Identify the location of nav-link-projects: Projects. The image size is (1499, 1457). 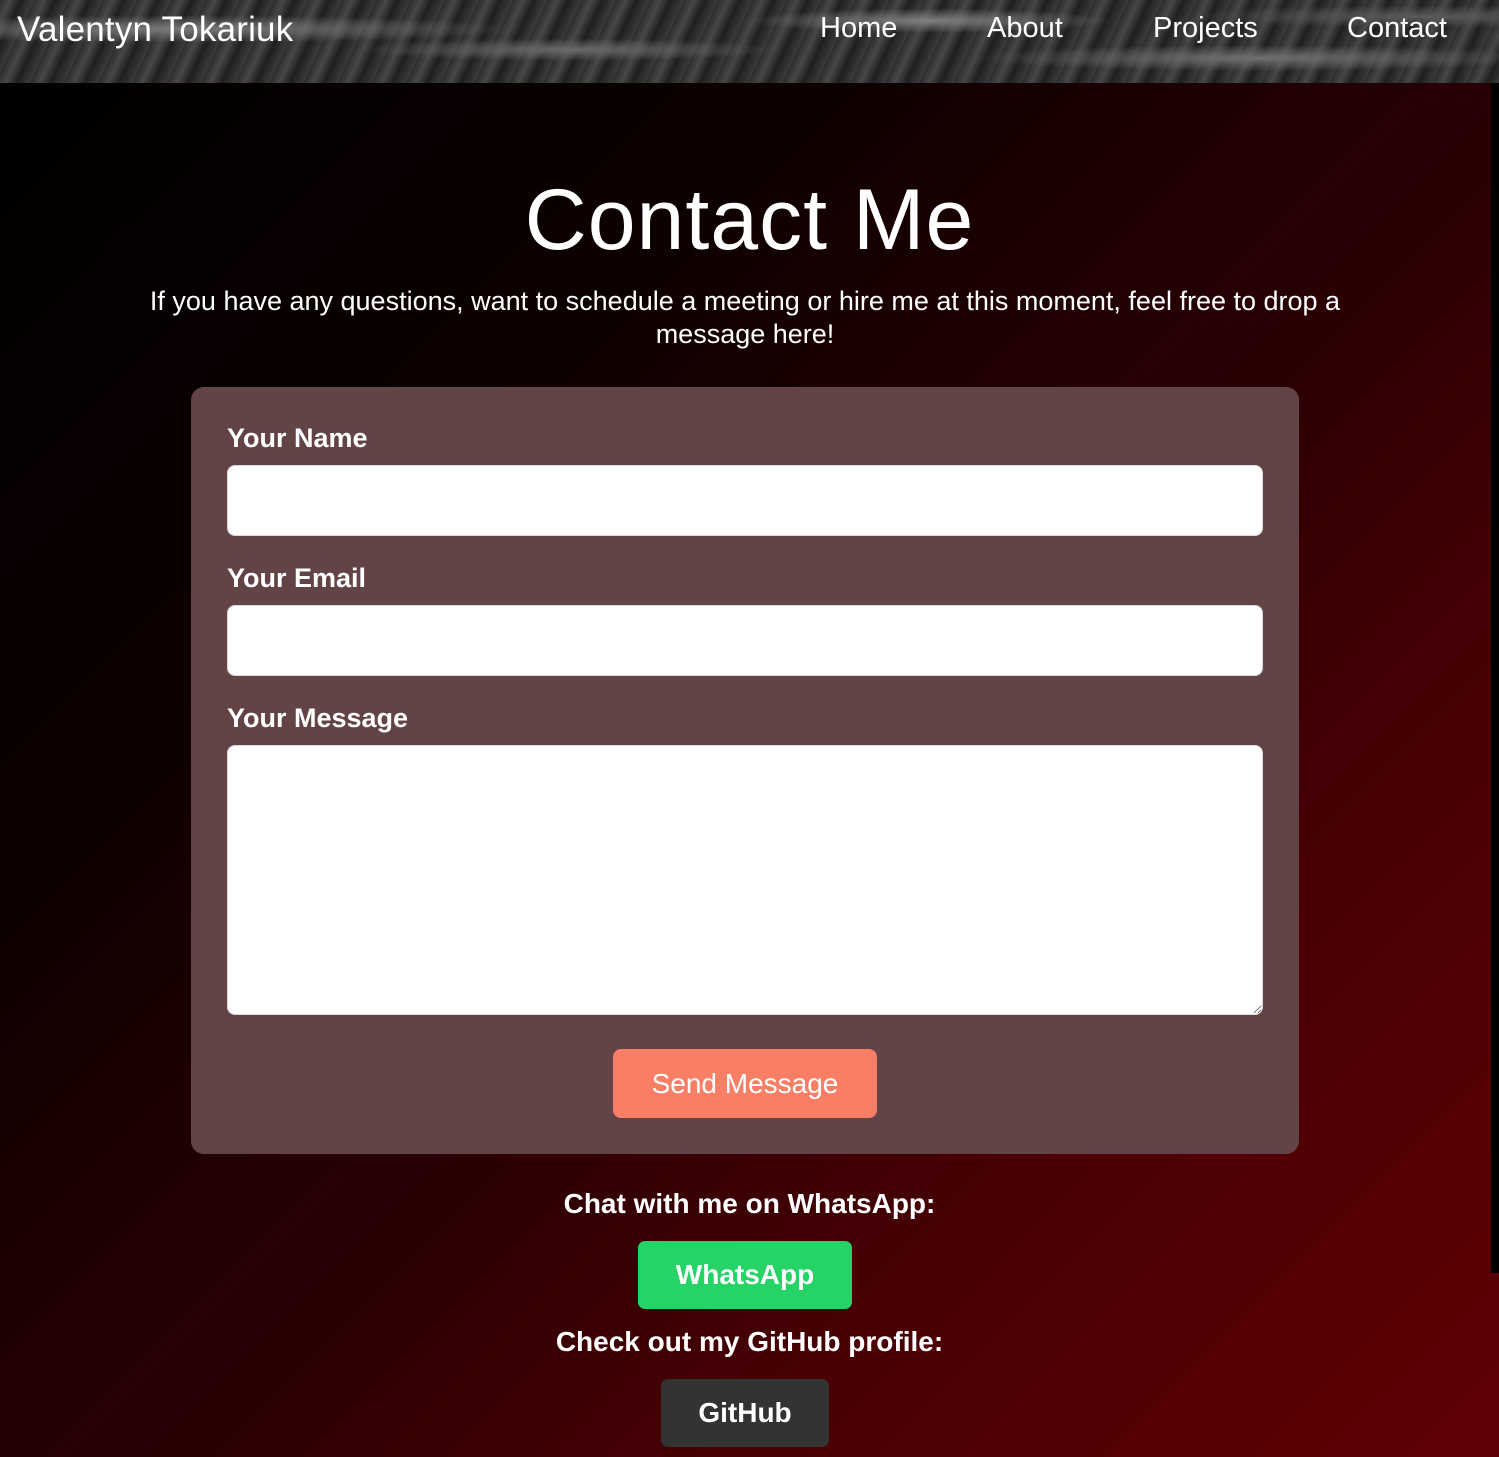
(1205, 28).